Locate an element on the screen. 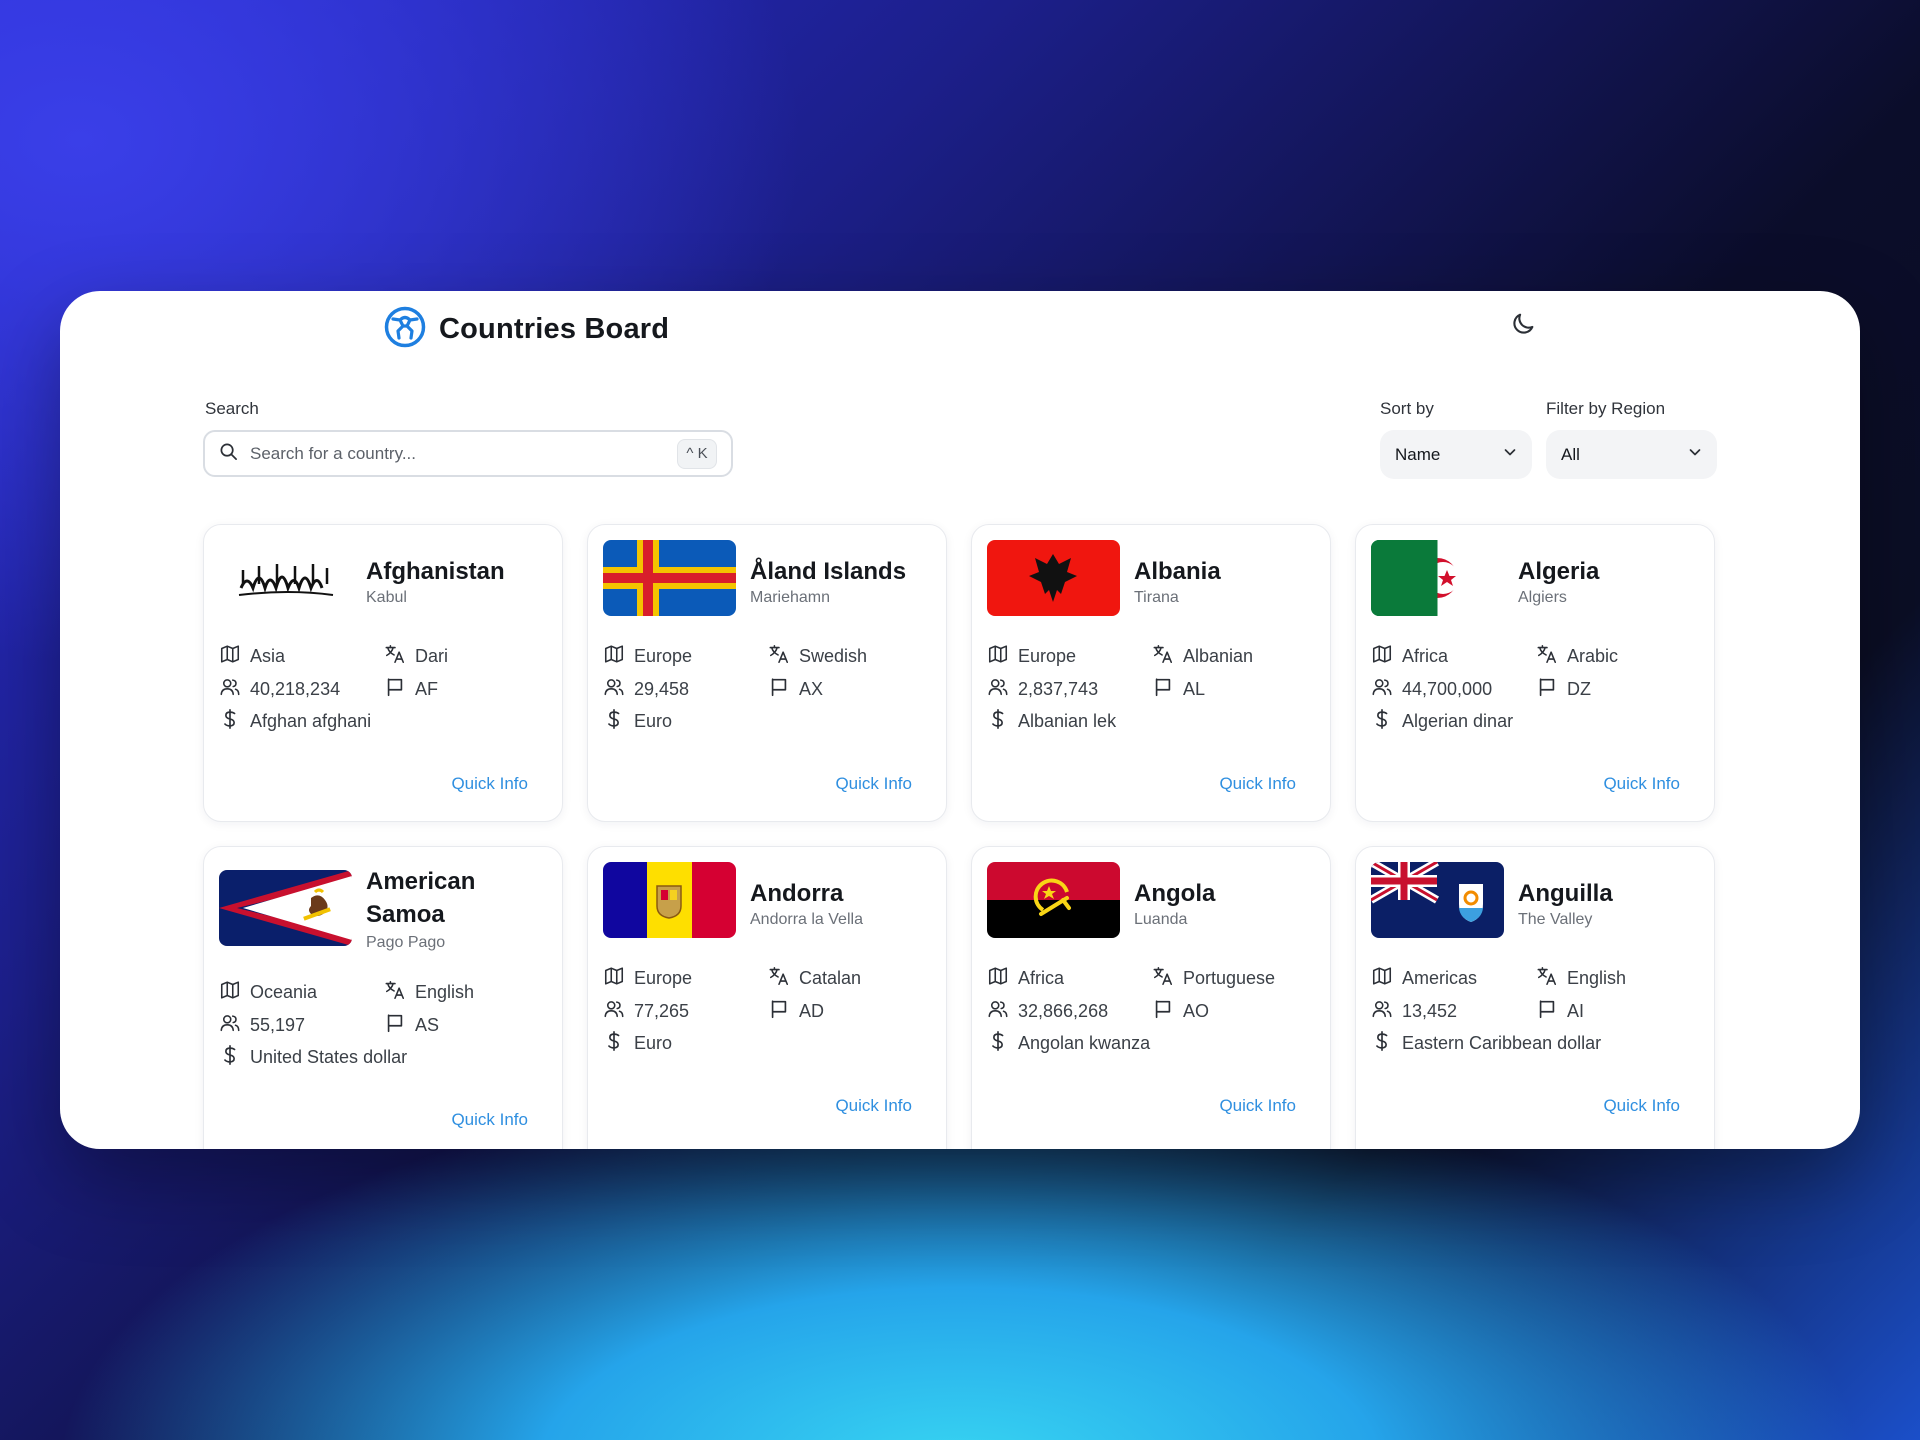 The image size is (1920, 1440). brand: Countries Board is located at coordinates (526, 329).